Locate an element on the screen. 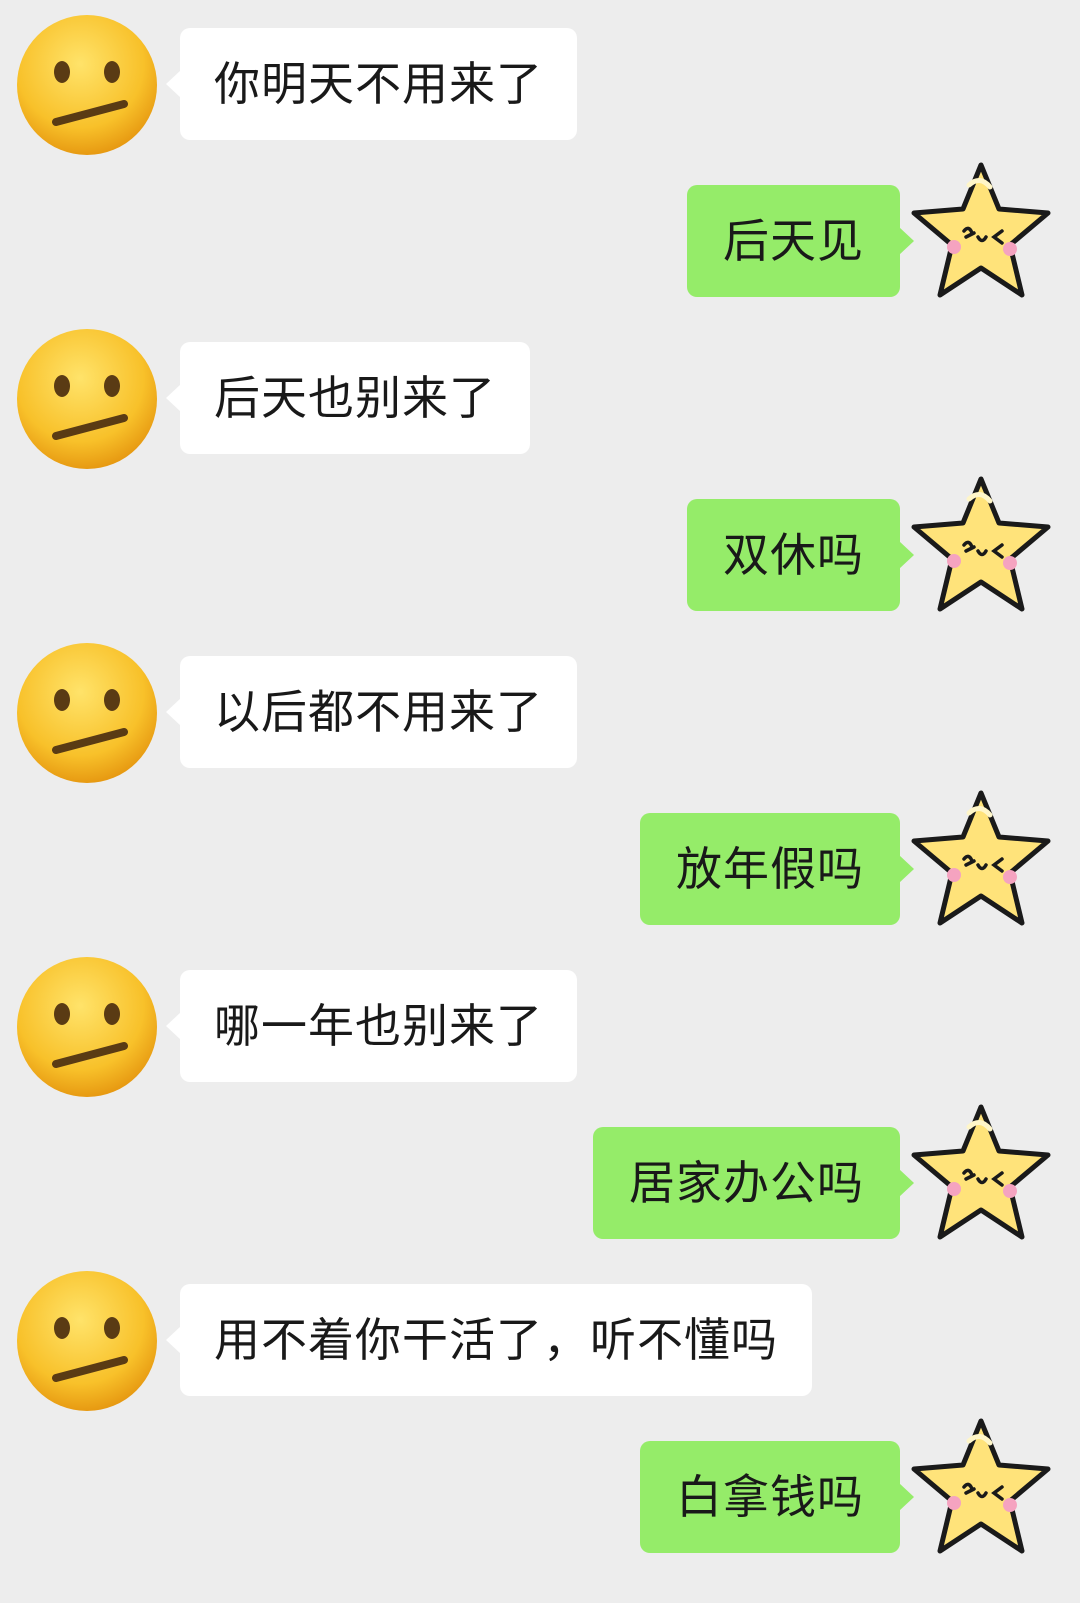  message-row: 你明天不用来了 is located at coordinates (540, 80).